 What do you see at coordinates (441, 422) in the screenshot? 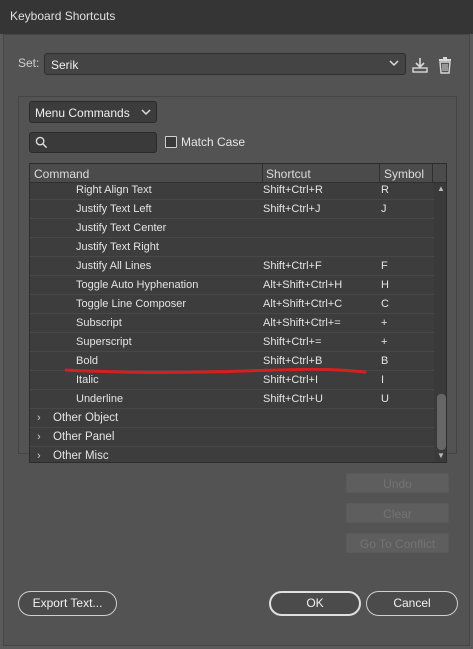
I see `scrollbar-thumb` at bounding box center [441, 422].